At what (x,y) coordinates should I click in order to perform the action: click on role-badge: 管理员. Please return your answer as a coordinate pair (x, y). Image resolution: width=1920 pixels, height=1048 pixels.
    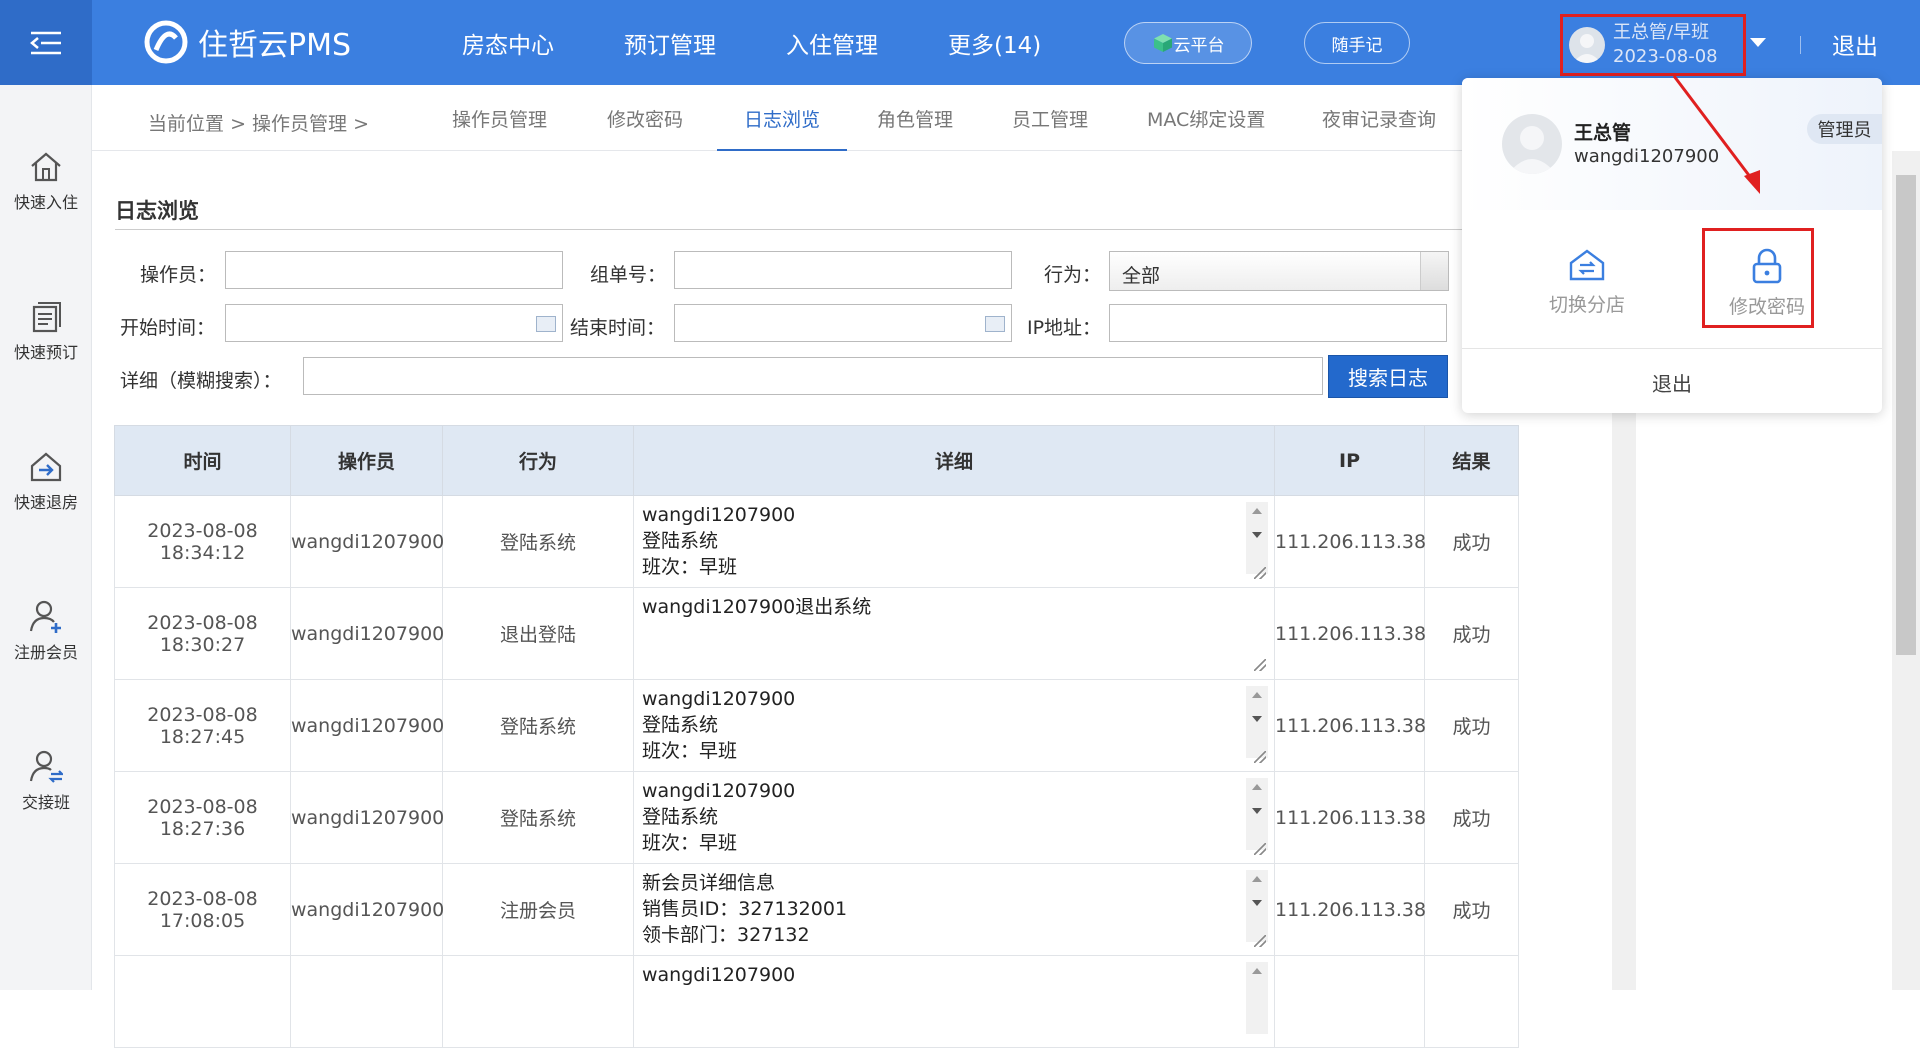
    Looking at the image, I should click on (1844, 129).